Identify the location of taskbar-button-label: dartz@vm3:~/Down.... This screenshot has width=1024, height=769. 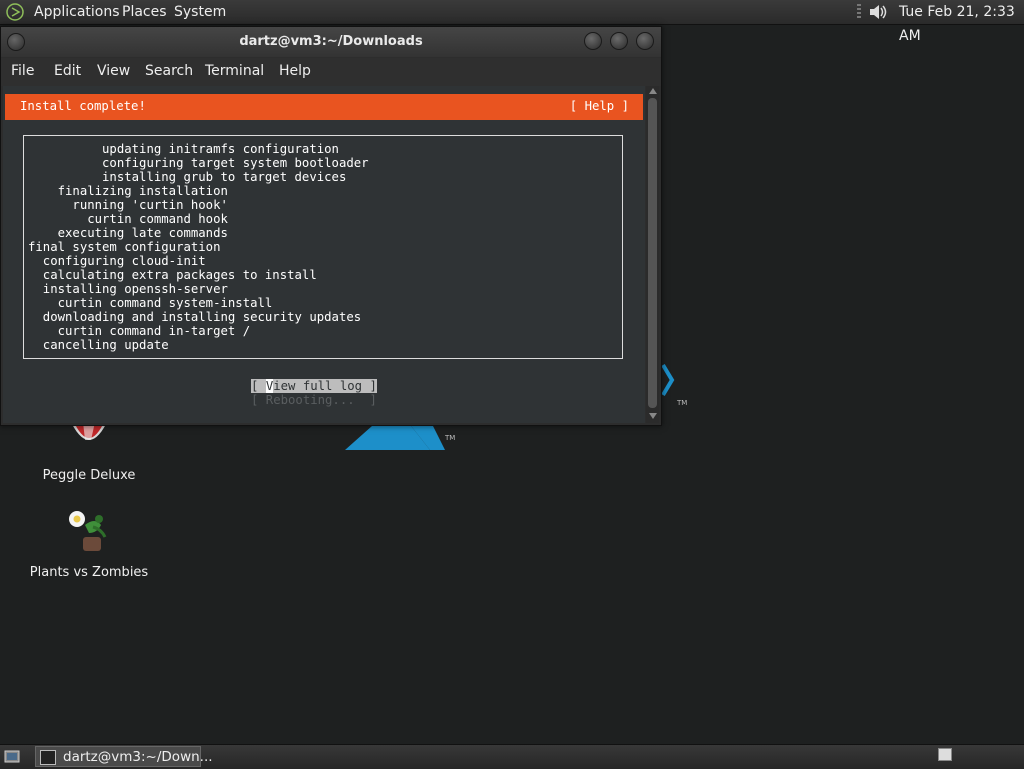
(138, 757).